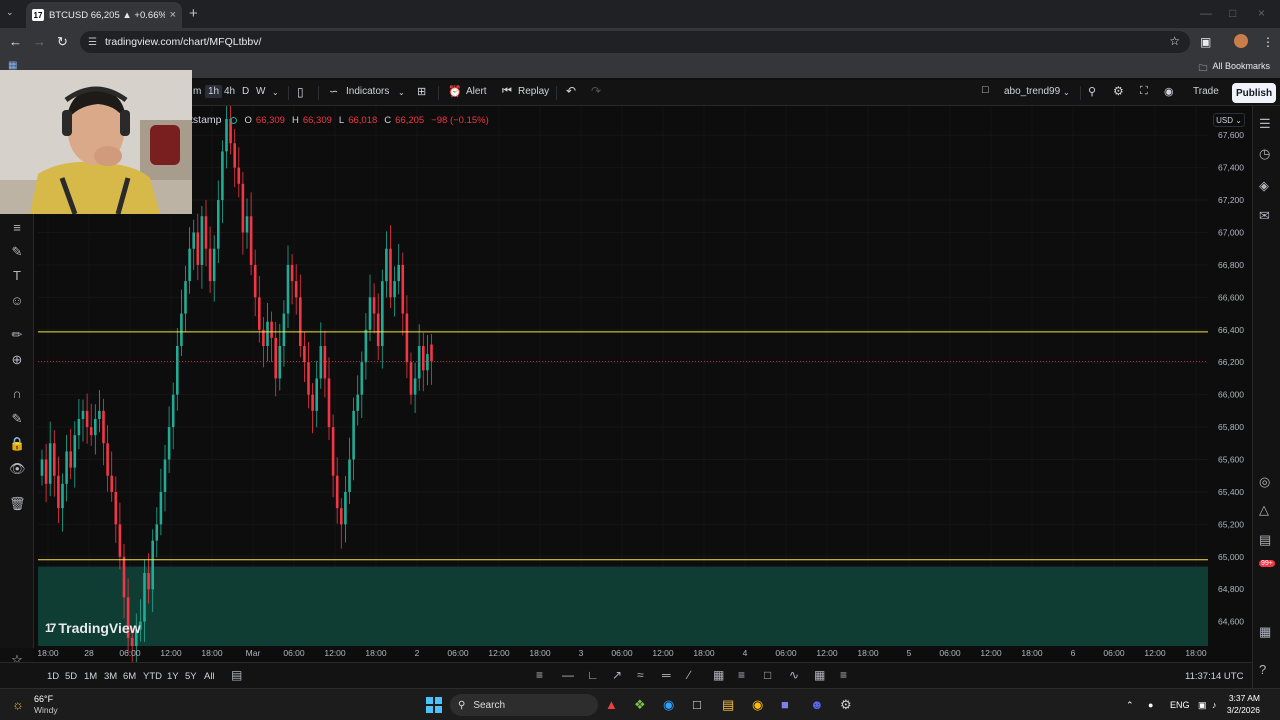 Image resolution: width=1280 pixels, height=720 pixels. What do you see at coordinates (1265, 540) in the screenshot?
I see `calendar-icon: ▤` at bounding box center [1265, 540].